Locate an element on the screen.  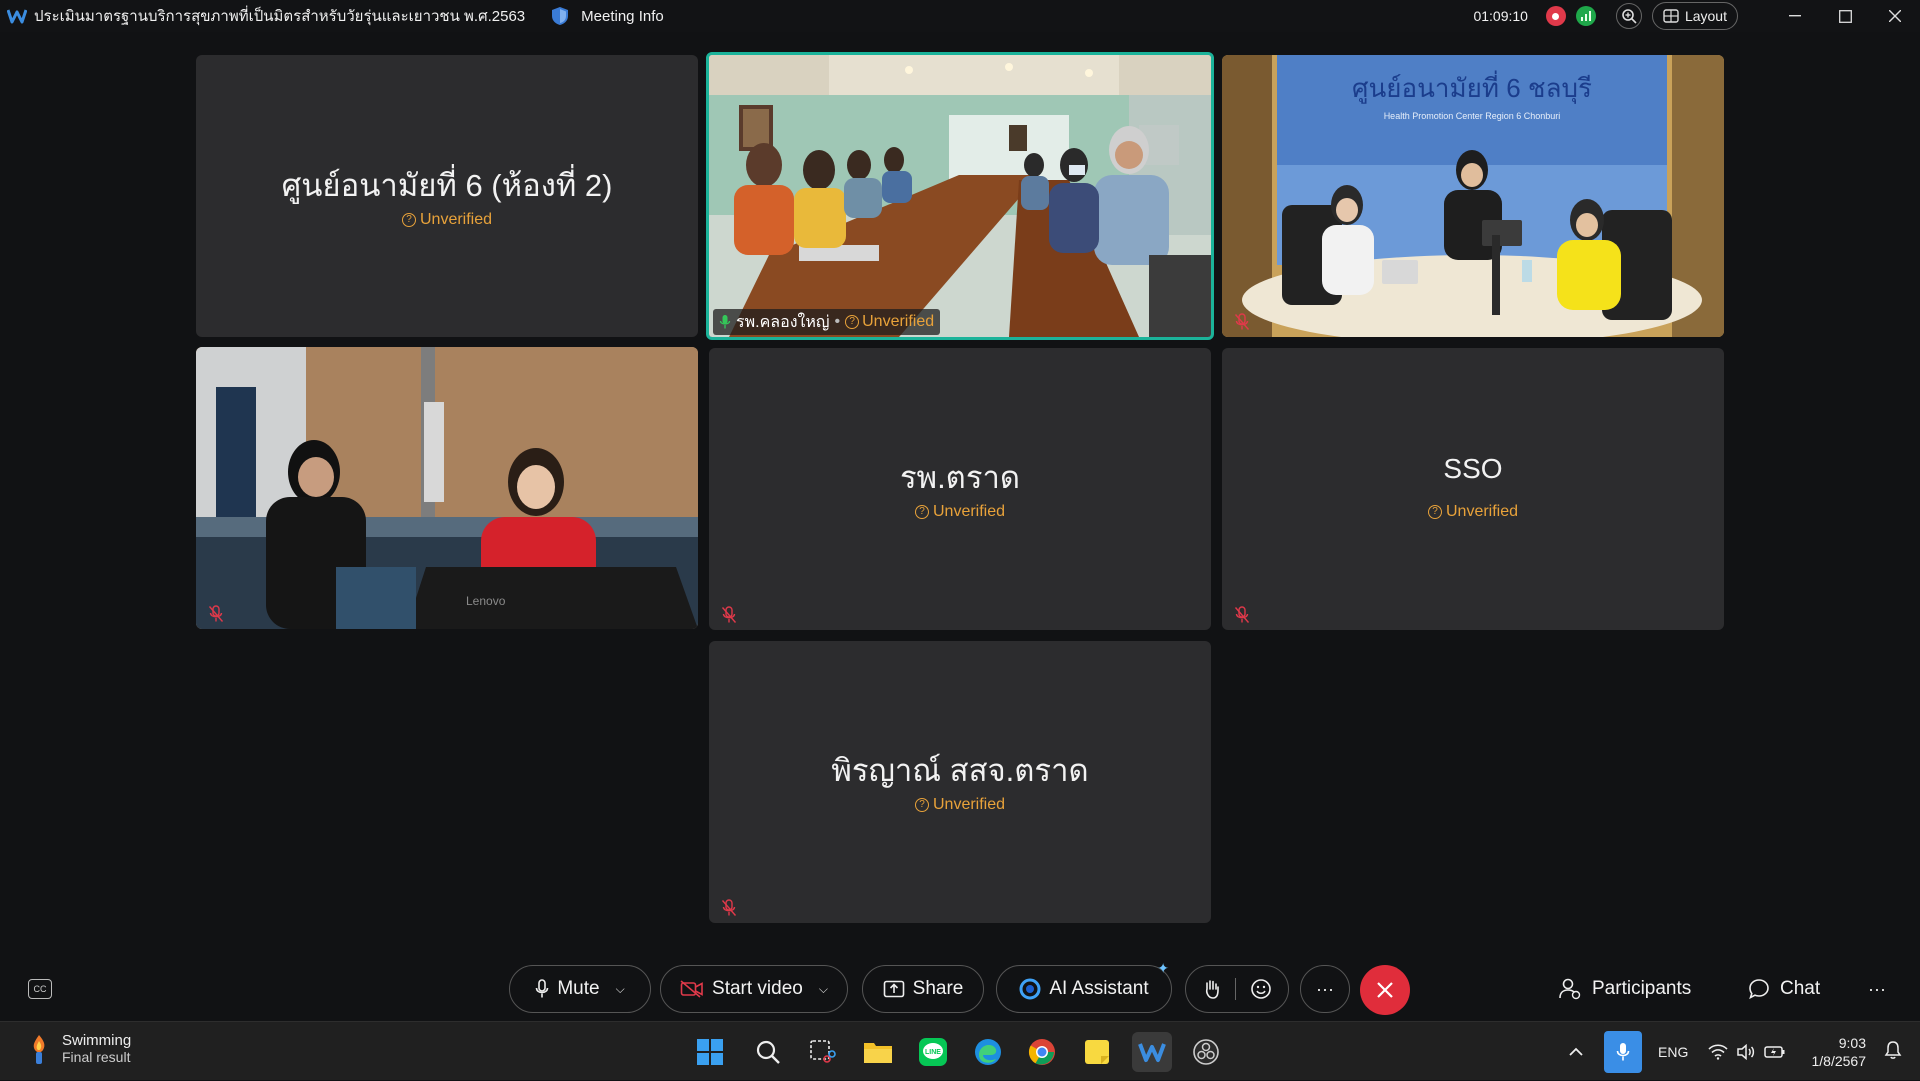
system-clock: 9:03 1/8/2567 is located at coordinates (1839, 1052).